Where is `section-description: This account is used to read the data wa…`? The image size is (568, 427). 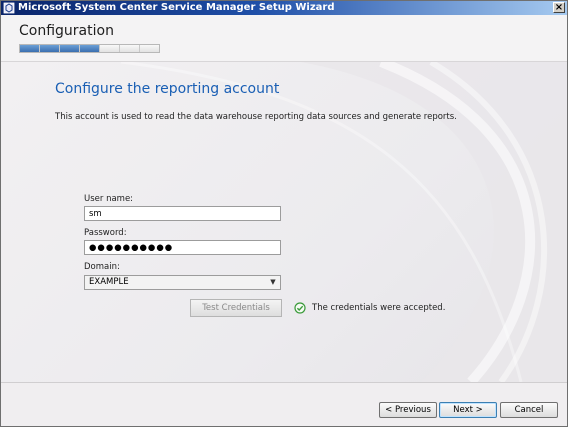
section-description: This account is used to read the data wa… is located at coordinates (256, 117).